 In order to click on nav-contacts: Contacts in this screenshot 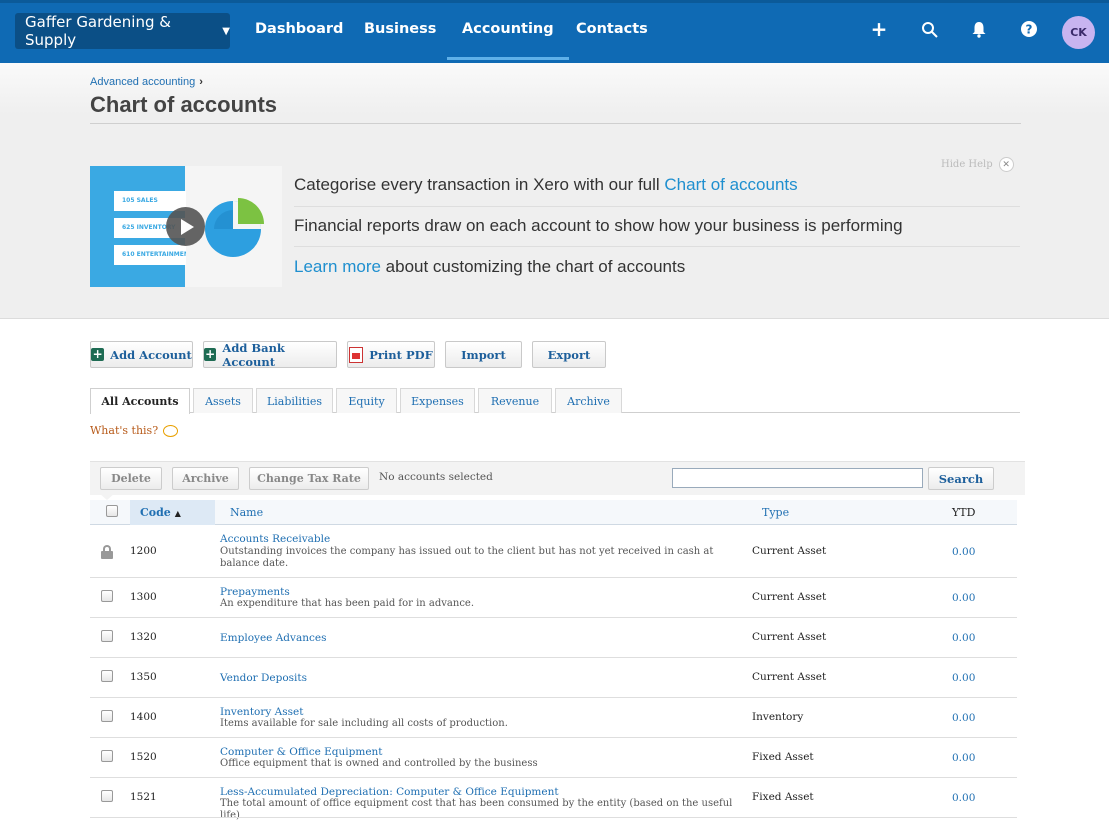, I will do `click(612, 36)`.